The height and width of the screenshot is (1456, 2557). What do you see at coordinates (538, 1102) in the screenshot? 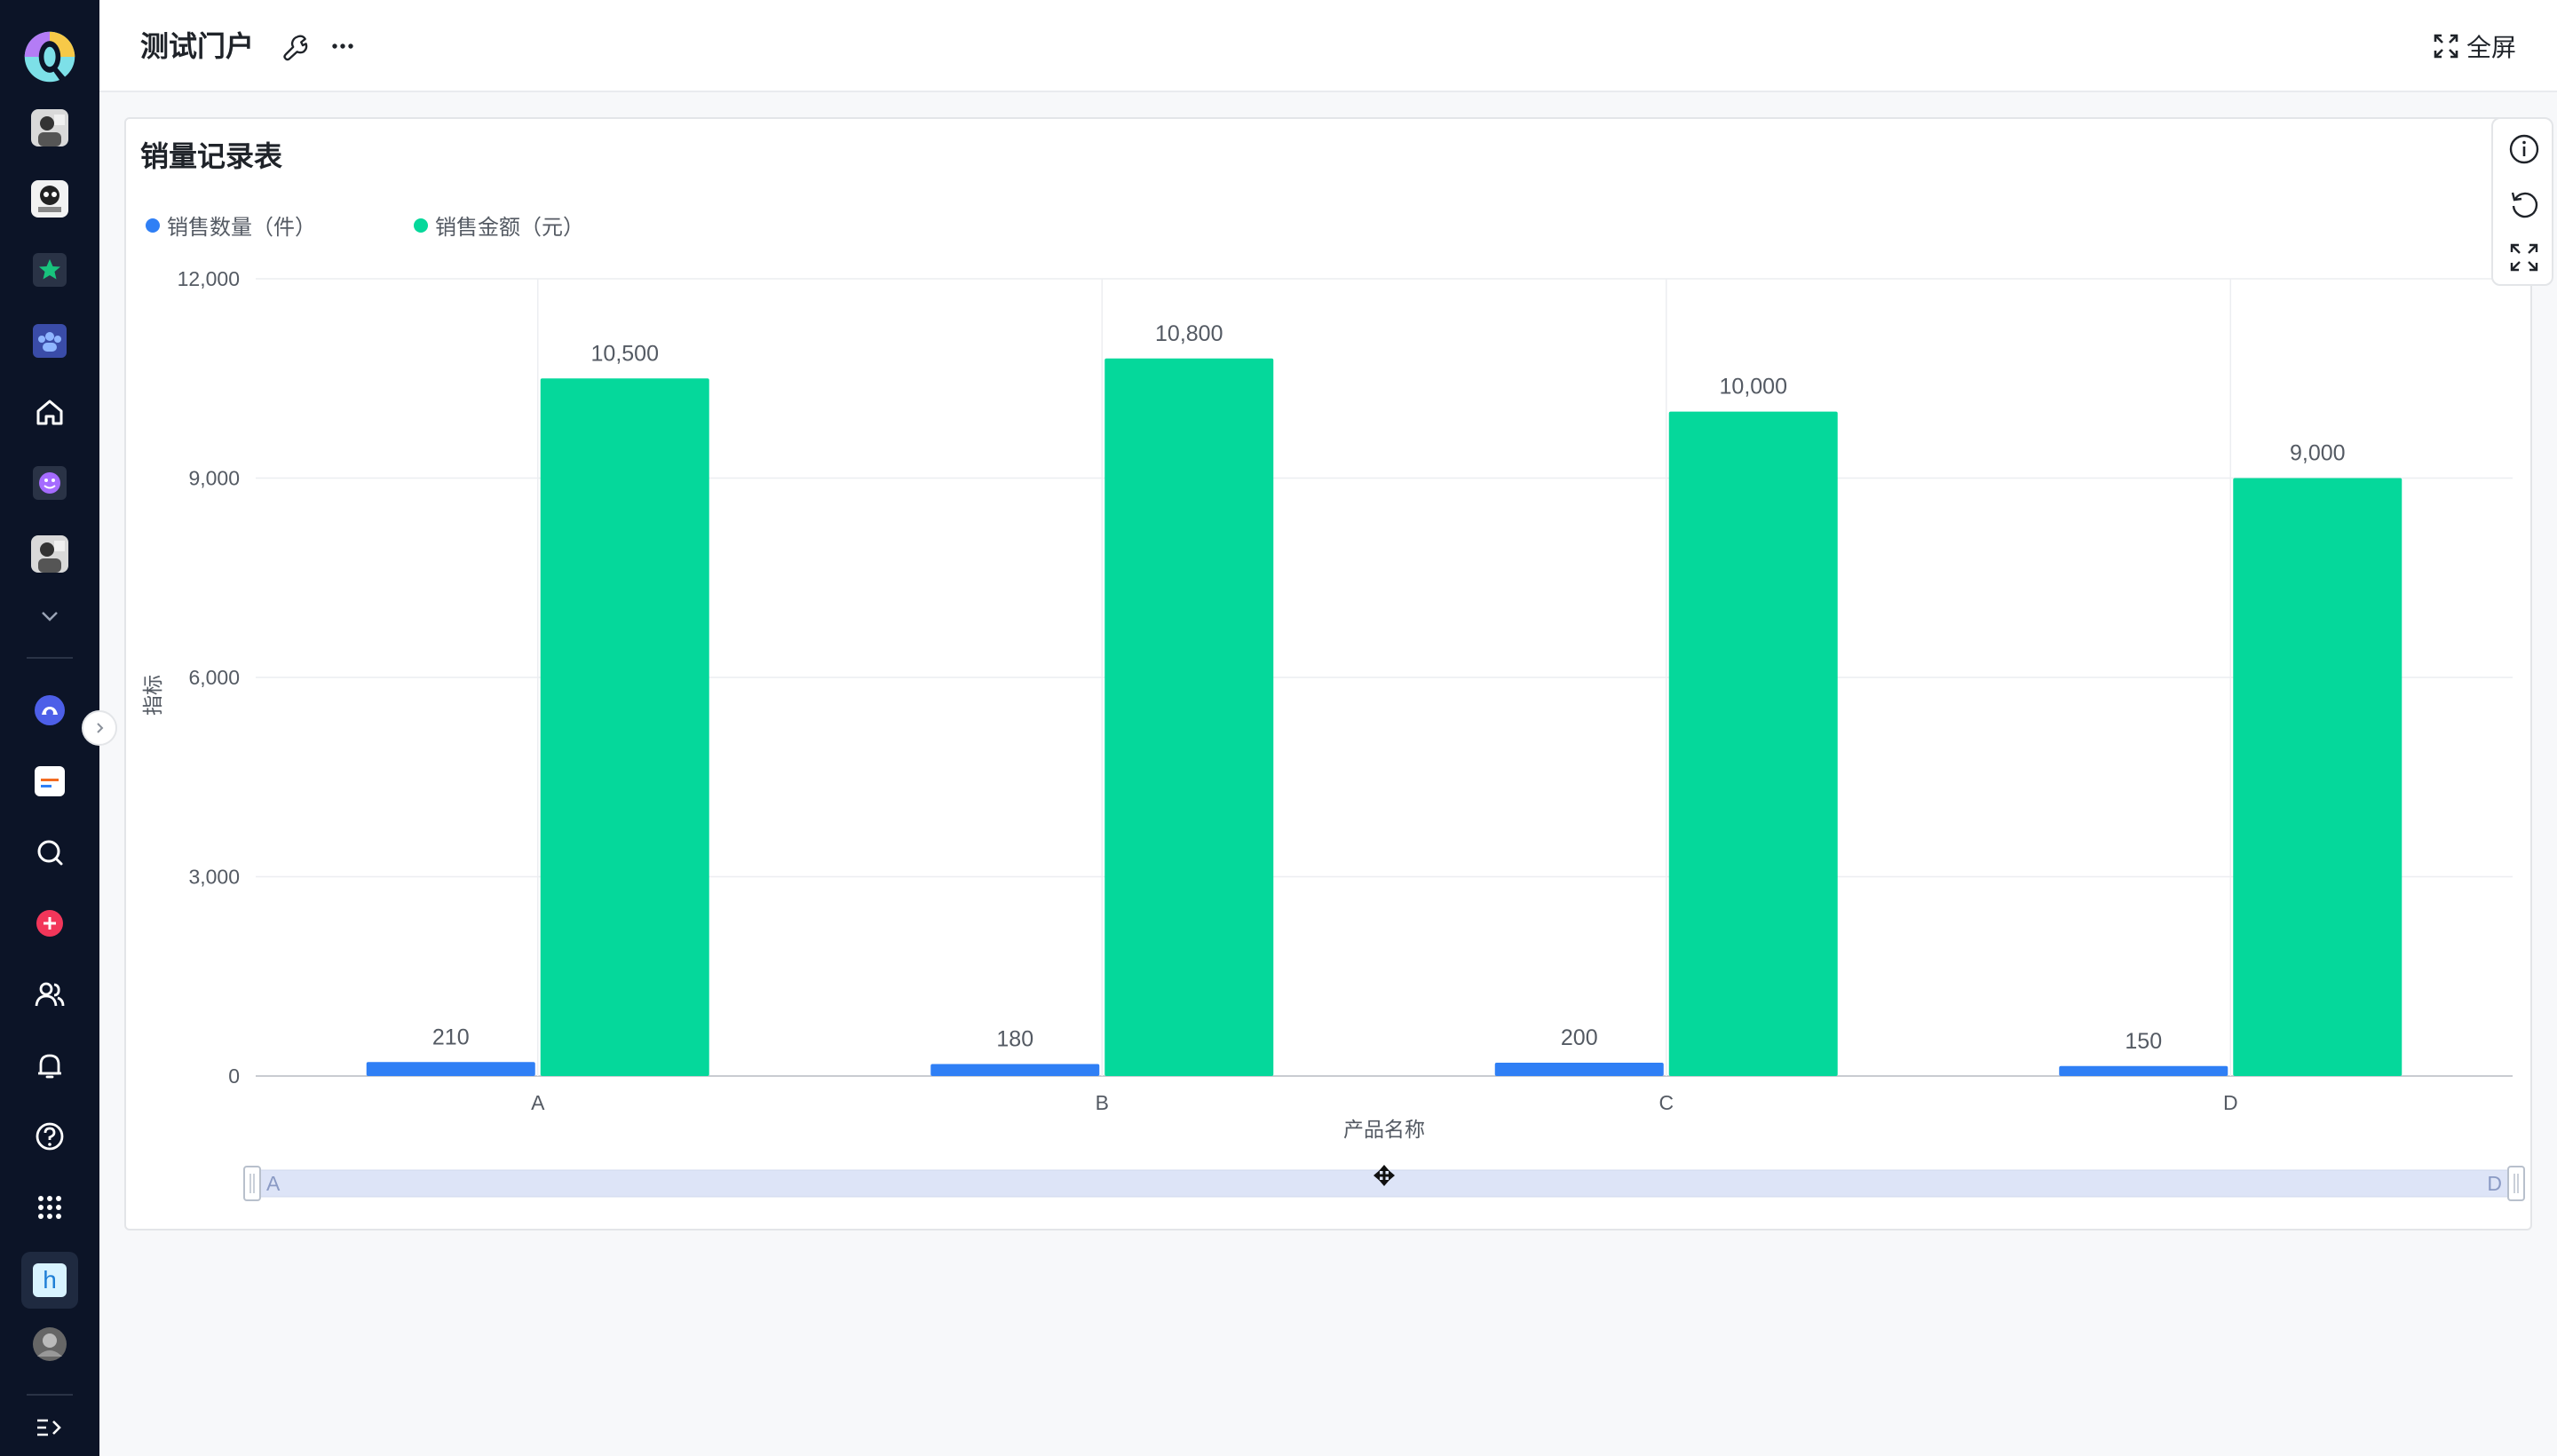
I see `x-tick-label: A` at bounding box center [538, 1102].